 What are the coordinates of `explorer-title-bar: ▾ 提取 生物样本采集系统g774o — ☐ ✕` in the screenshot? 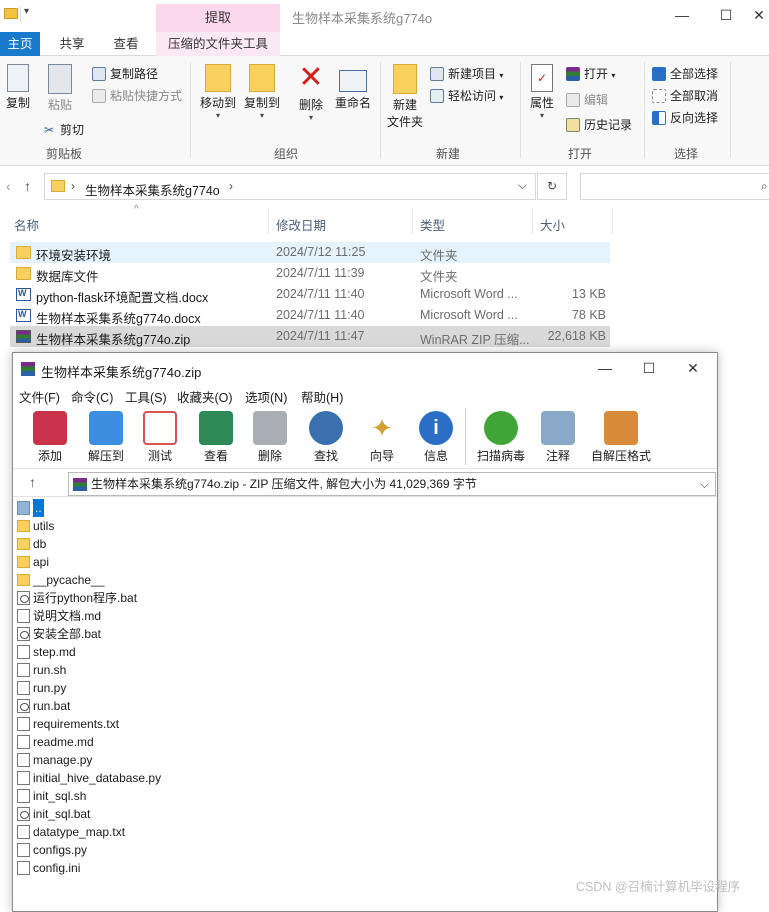 It's located at (384, 16).